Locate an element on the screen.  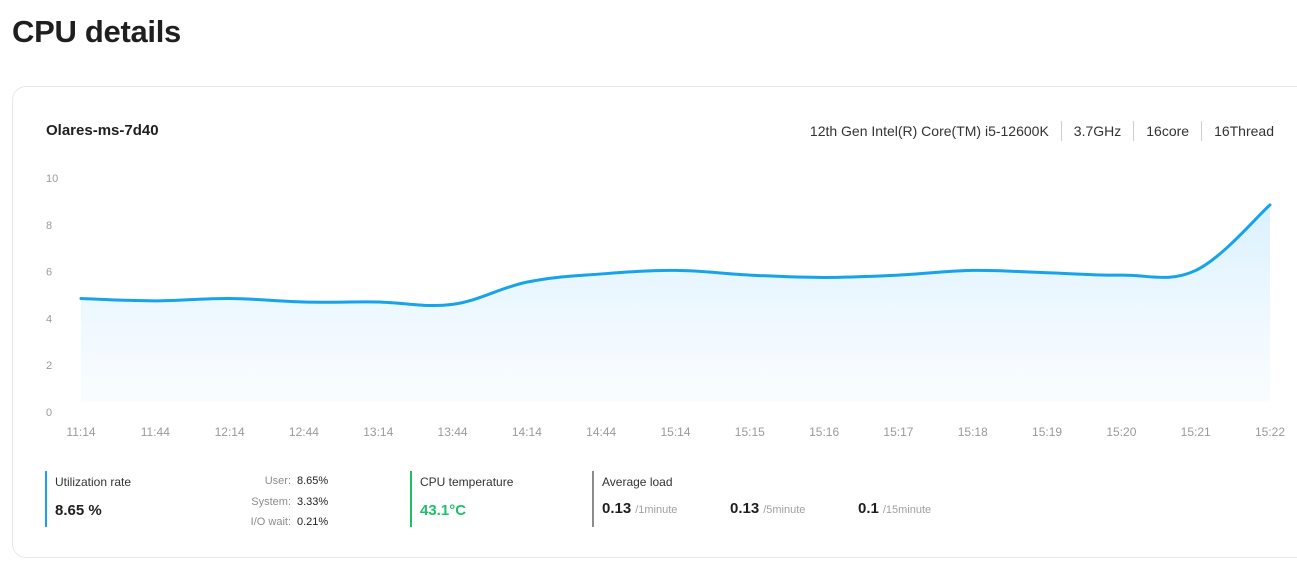
temperature-label: CPU temperature is located at coordinates (467, 482).